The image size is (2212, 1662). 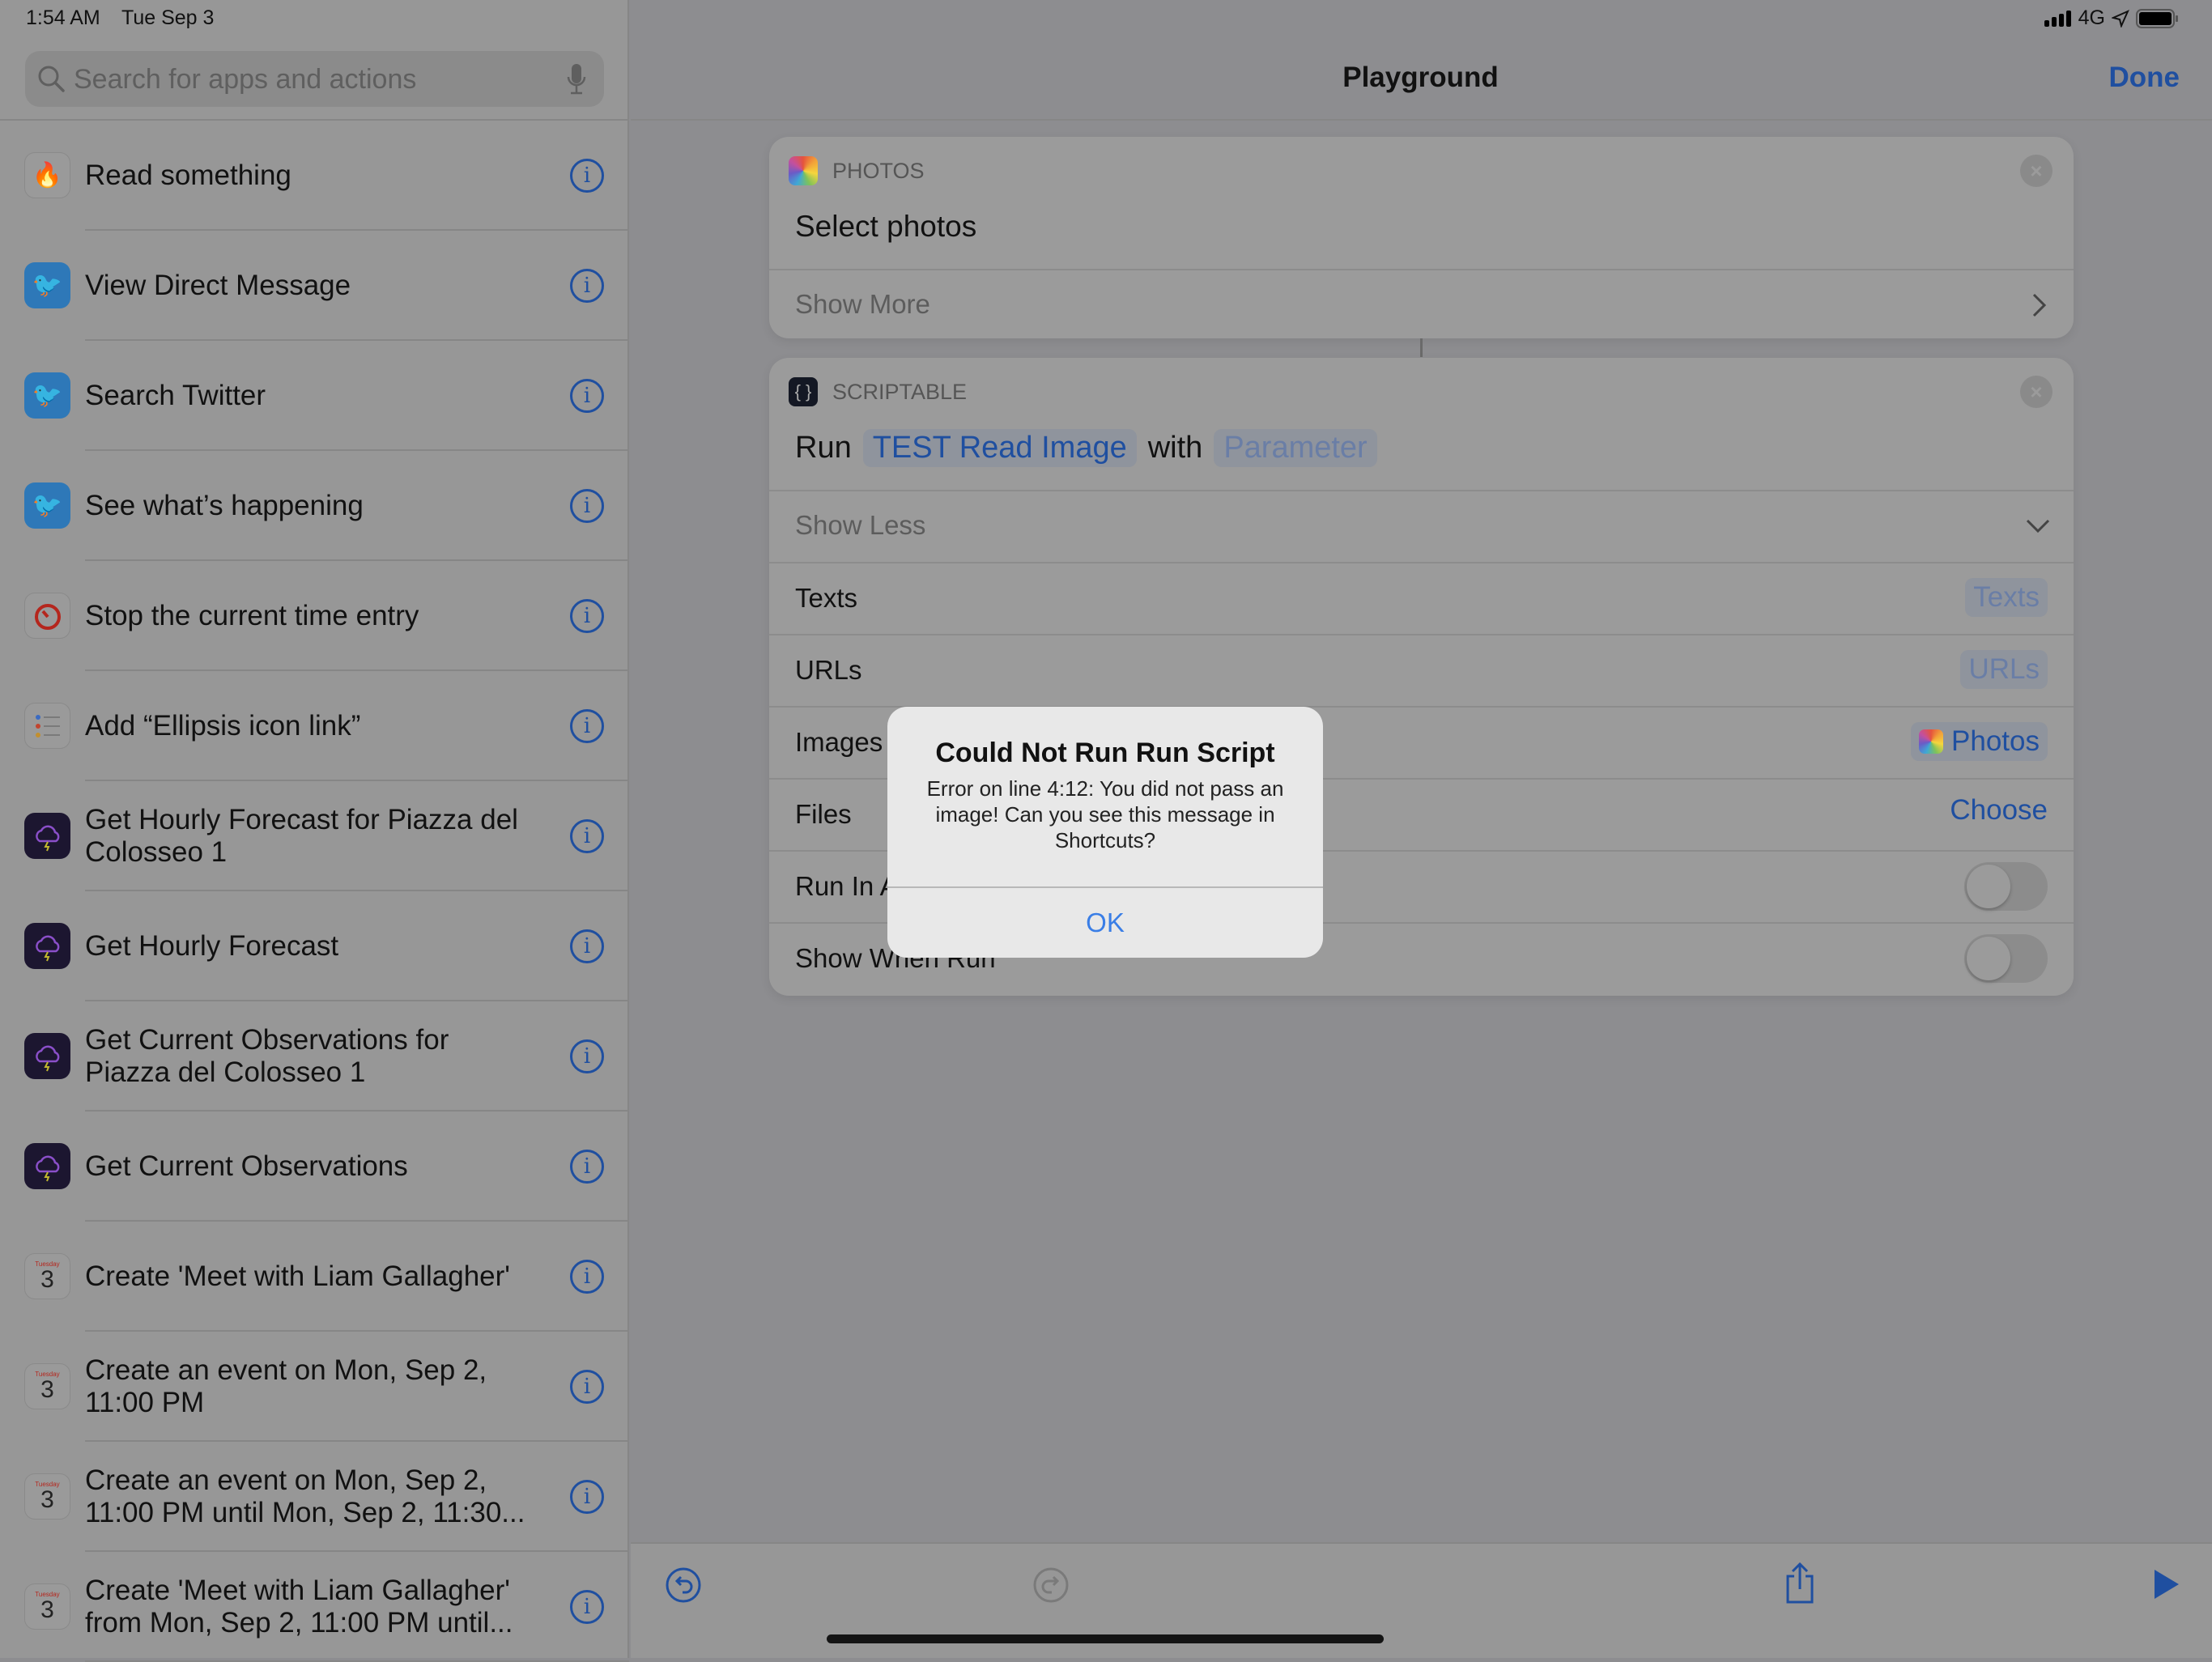 I want to click on sidebar-action-item: Get Hourly Forecast i, so click(x=314, y=946).